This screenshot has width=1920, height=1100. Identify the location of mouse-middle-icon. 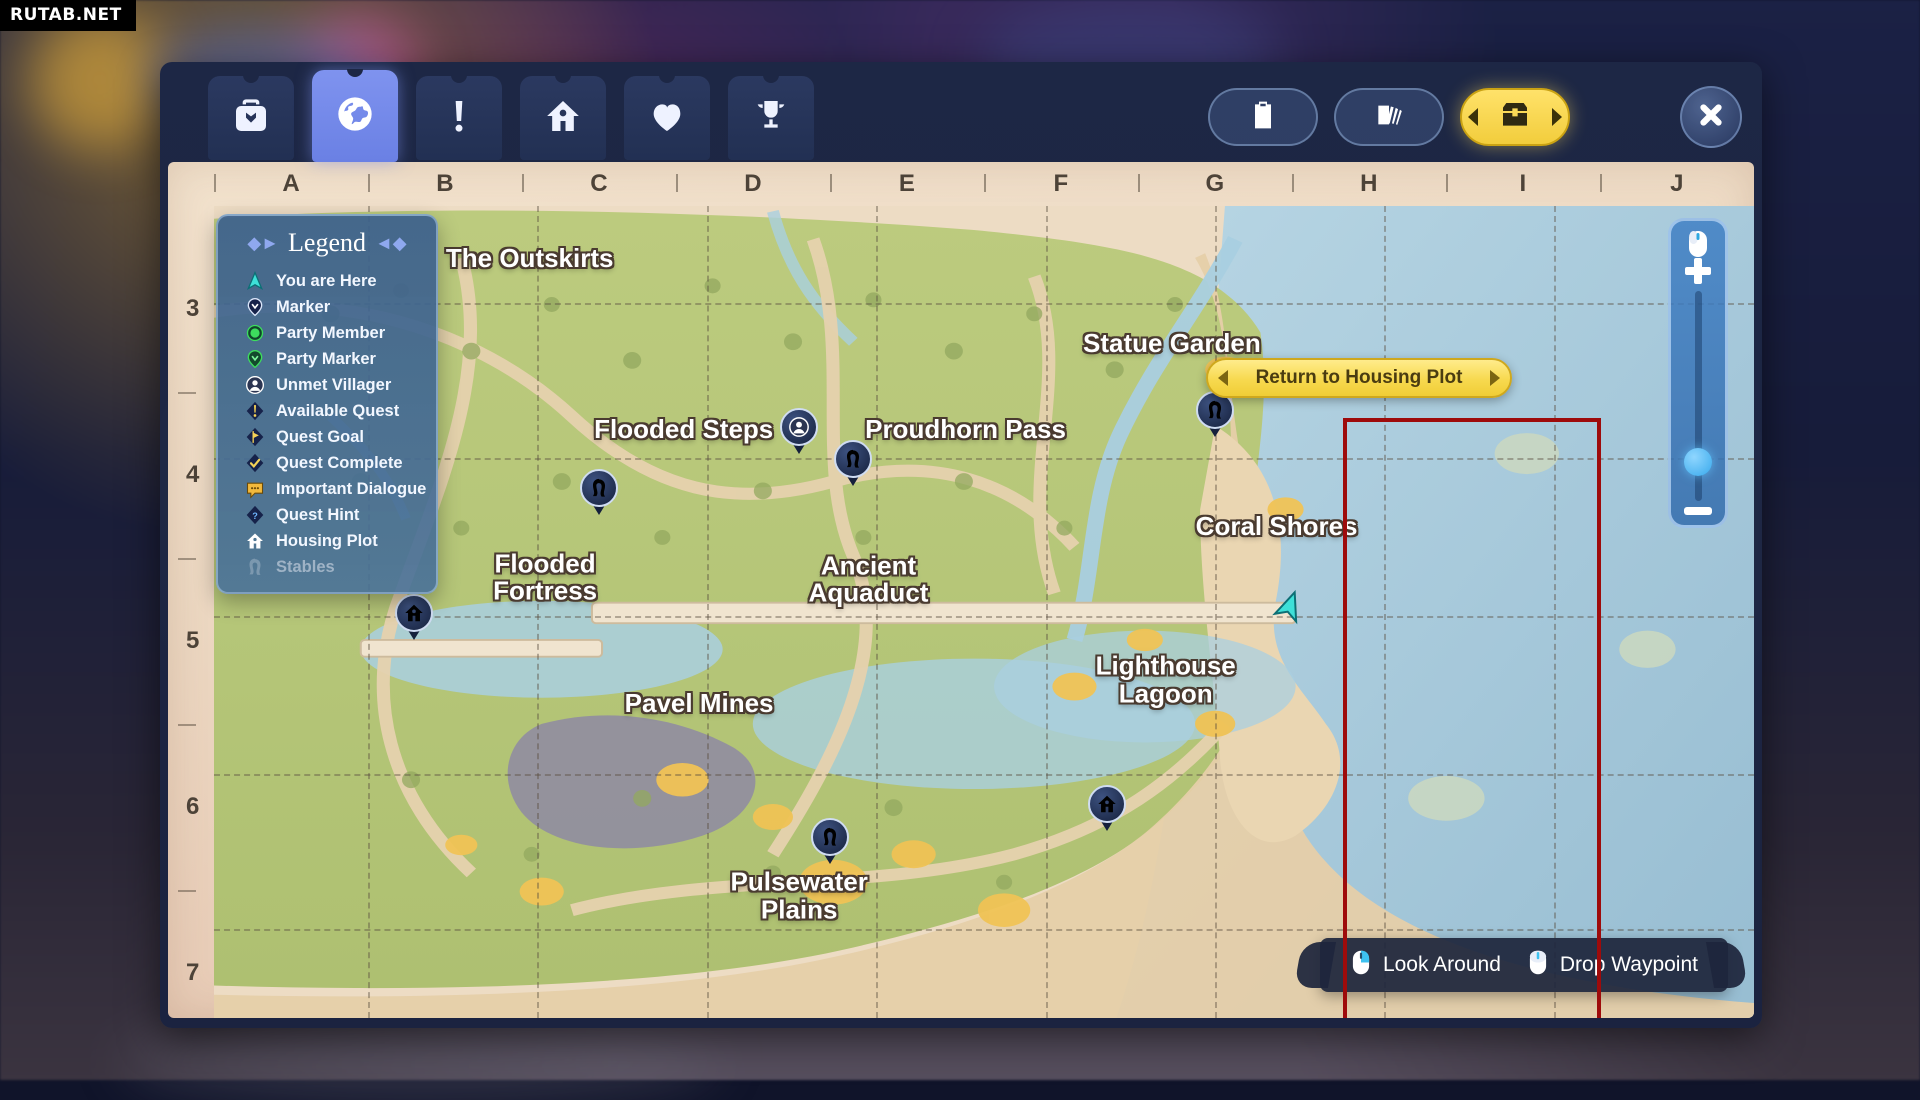
(1538, 965).